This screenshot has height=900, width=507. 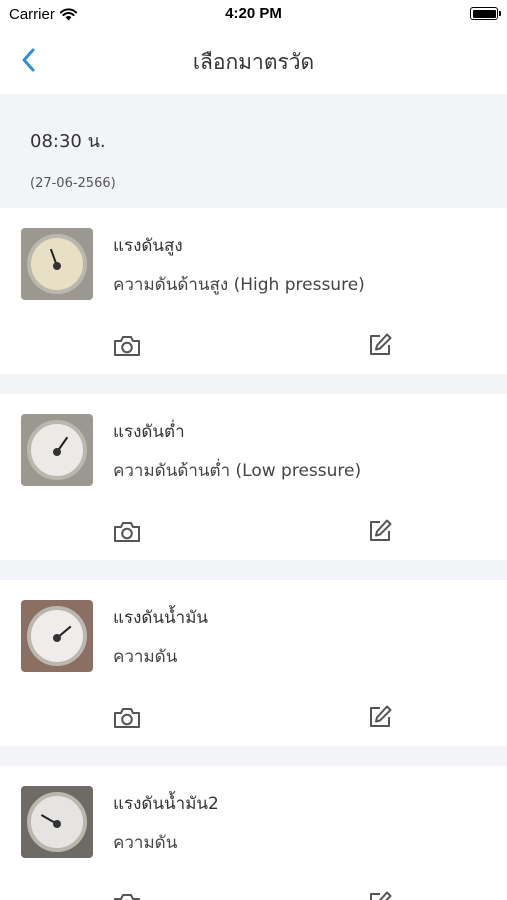 I want to click on status-time: 4:20 PM, so click(x=253, y=13).